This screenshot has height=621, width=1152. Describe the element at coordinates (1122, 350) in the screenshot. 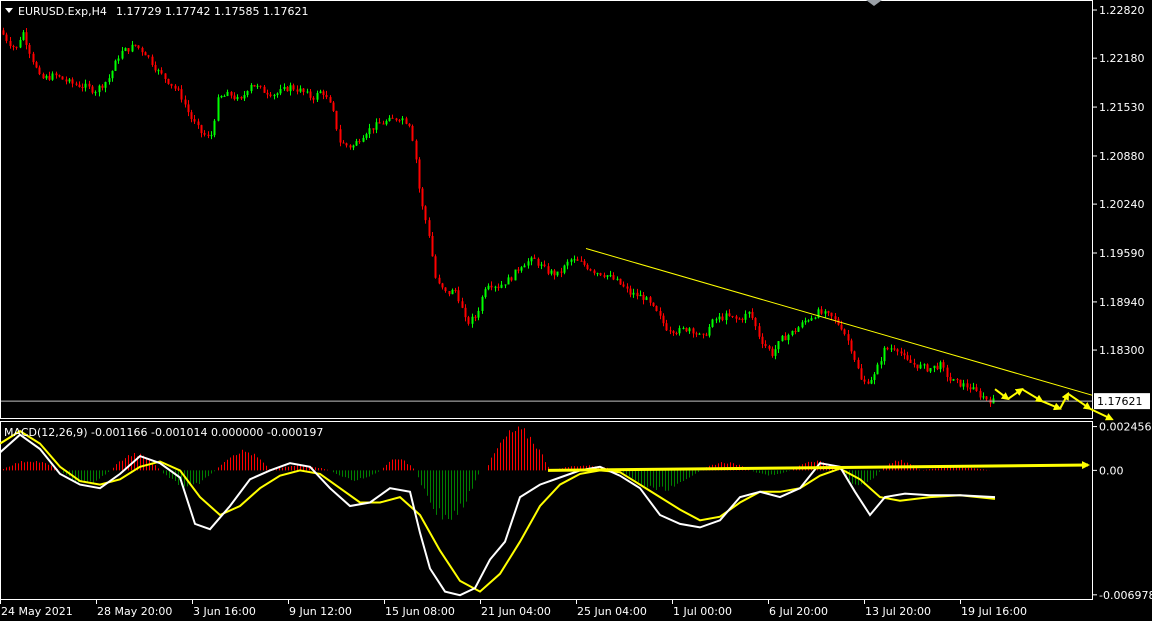

I see `price-tick-label: 1.18300` at that location.